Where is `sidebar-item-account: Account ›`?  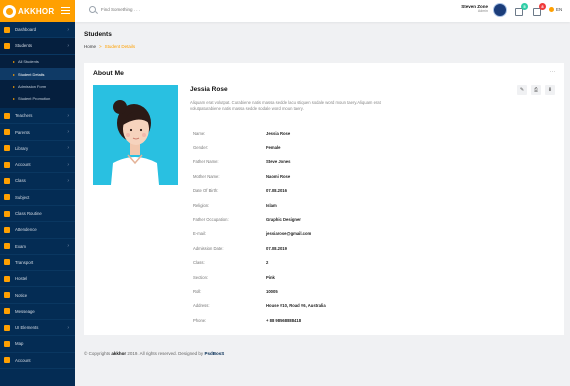 sidebar-item-account: Account › is located at coordinates (37, 165).